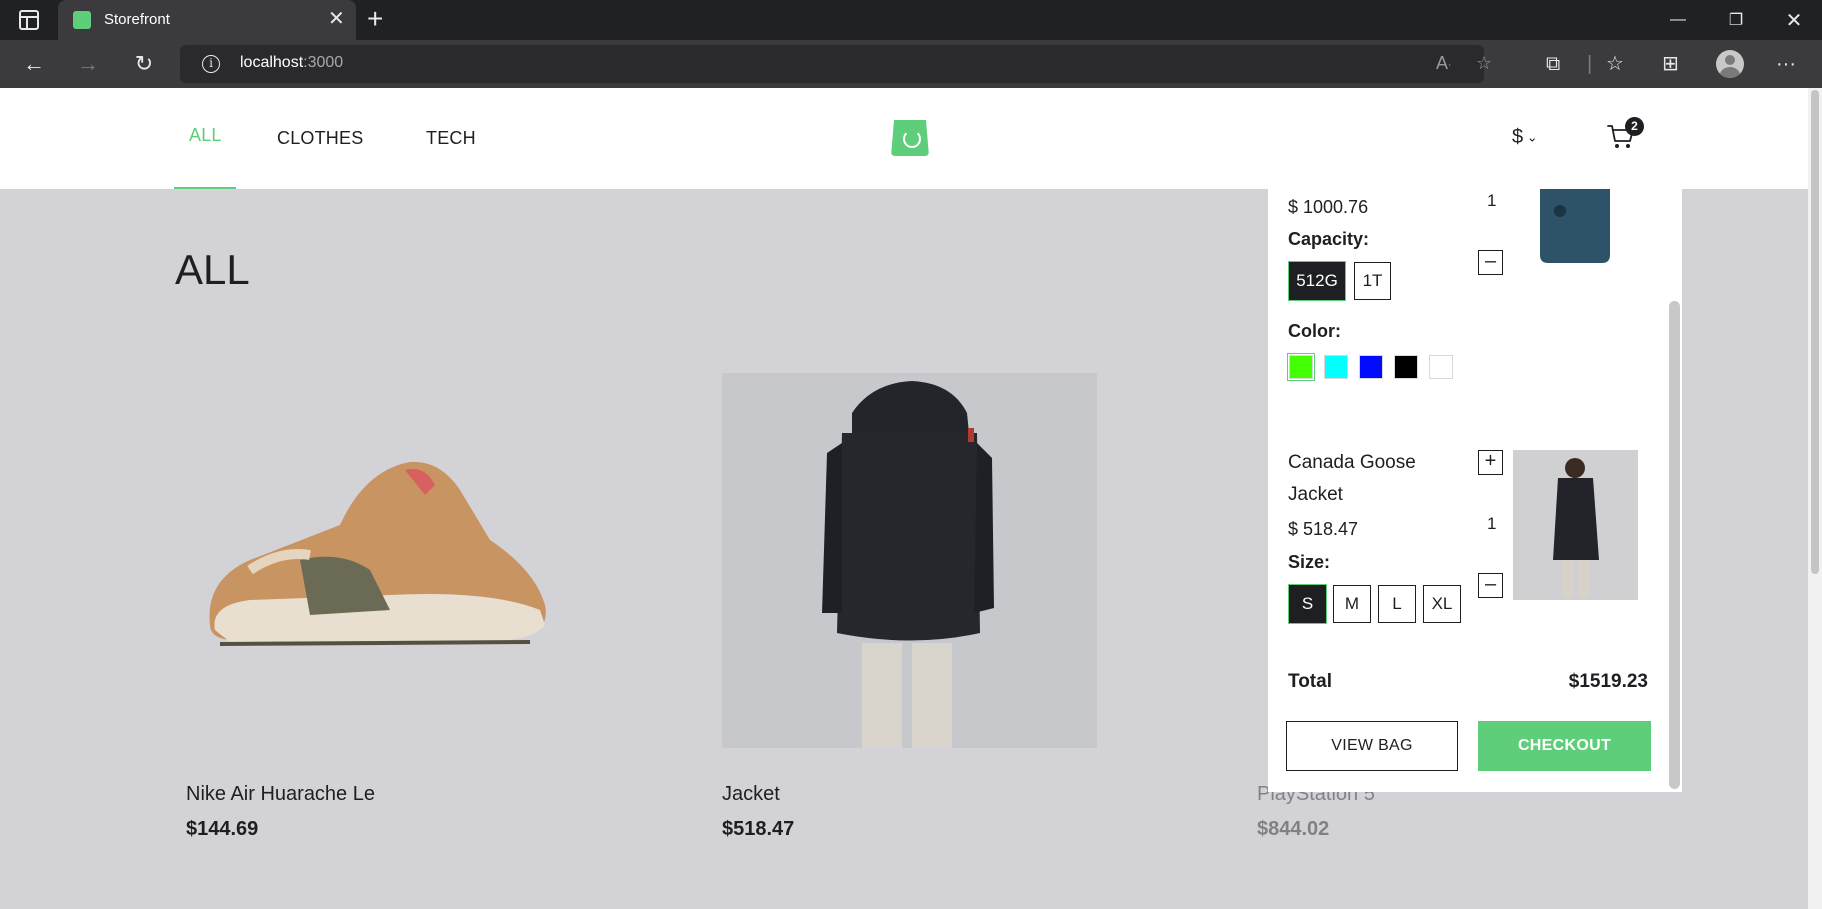 The height and width of the screenshot is (909, 1822). Describe the element at coordinates (751, 794) in the screenshot. I see `product-name: Jacket` at that location.